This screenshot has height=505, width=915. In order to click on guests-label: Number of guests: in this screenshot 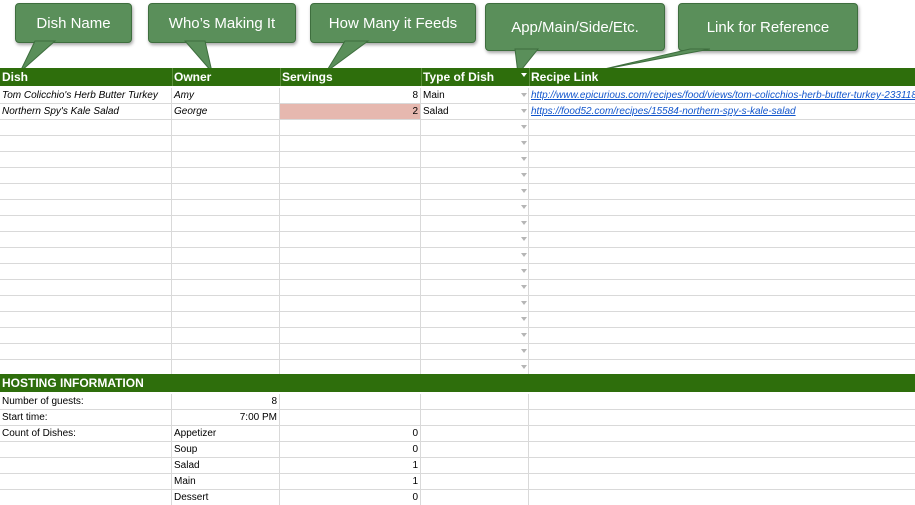, I will do `click(86, 401)`.